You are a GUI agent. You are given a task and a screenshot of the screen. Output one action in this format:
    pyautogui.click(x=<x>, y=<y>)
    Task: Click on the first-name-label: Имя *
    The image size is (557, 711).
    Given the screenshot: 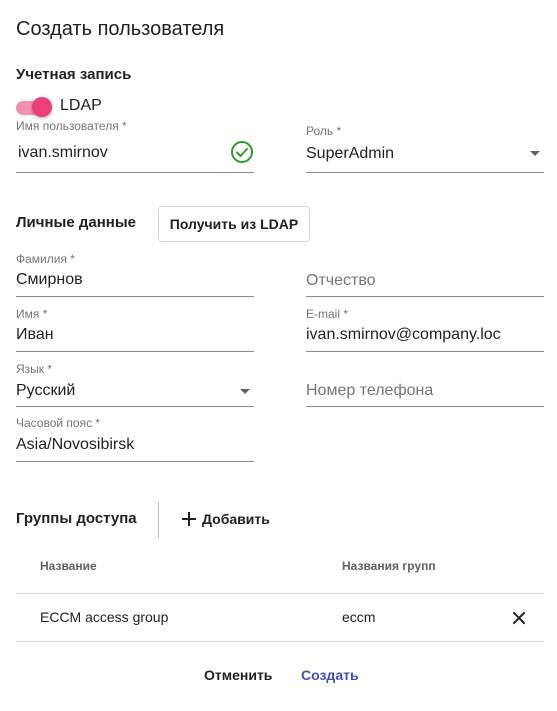 What is the action you would take?
    pyautogui.click(x=32, y=314)
    